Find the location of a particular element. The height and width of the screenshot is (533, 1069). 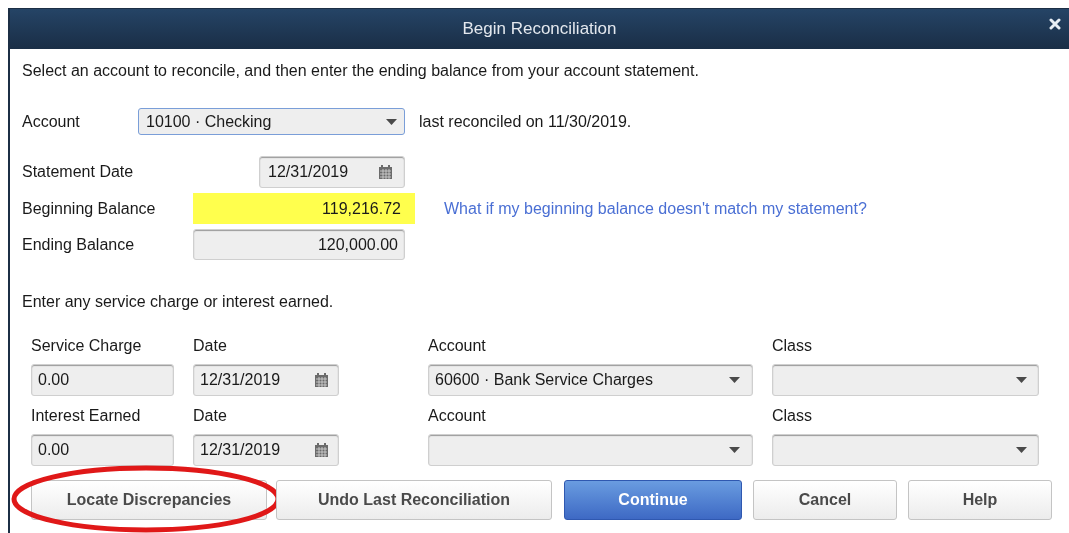

account-dropdown: 60600 · Bank Service Charges is located at coordinates (590, 380).